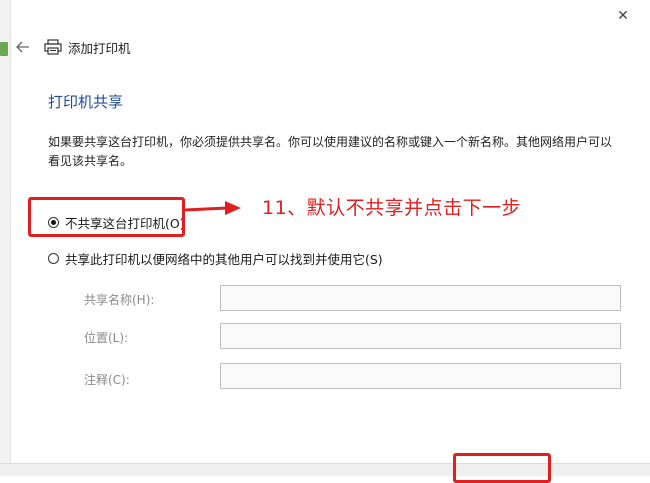 This screenshot has height=483, width=650. Describe the element at coordinates (212, 208) in the screenshot. I see `annotation-arrow-icon` at that location.